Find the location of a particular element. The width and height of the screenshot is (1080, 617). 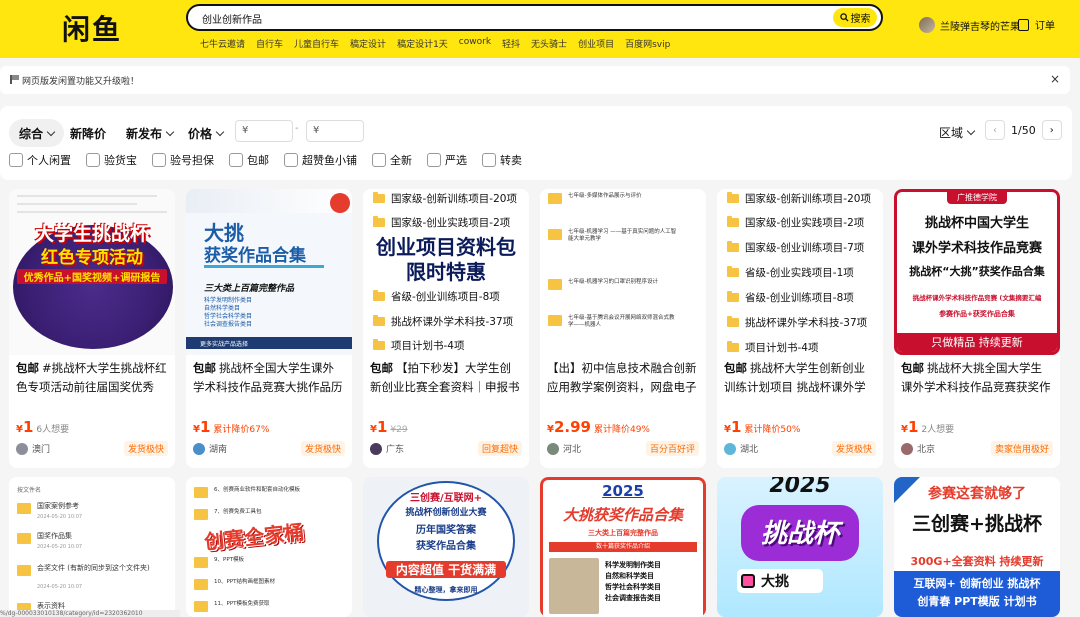

search-bar: 创业创新作品 搜索 is located at coordinates (534, 17).